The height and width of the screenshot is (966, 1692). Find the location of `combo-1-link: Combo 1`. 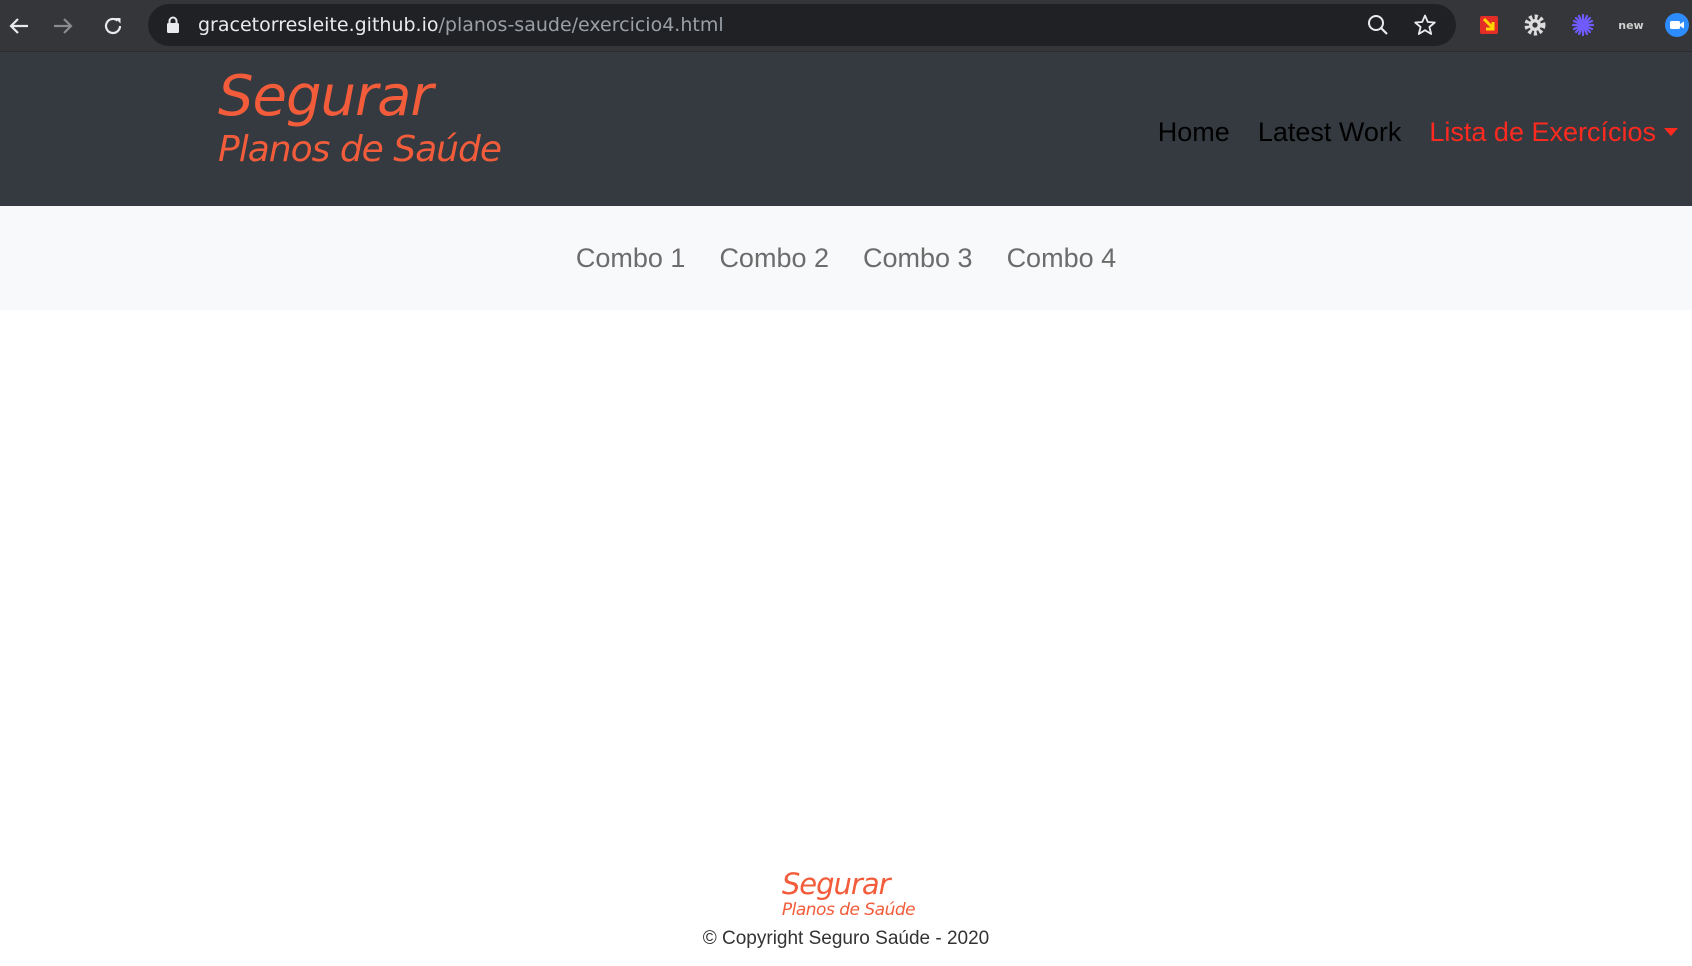

combo-1-link: Combo 1 is located at coordinates (631, 258).